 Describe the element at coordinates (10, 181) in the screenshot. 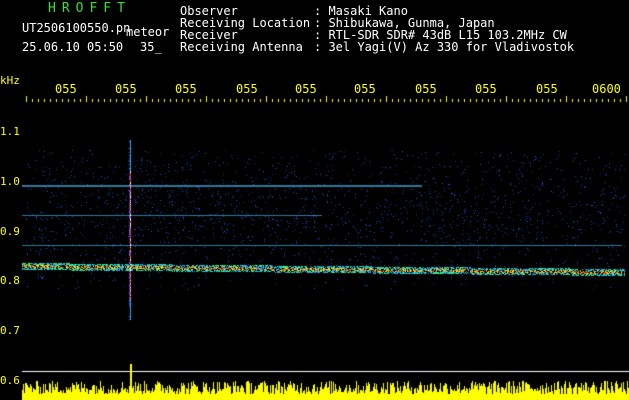

I see `y-tick-label: 1.0` at that location.